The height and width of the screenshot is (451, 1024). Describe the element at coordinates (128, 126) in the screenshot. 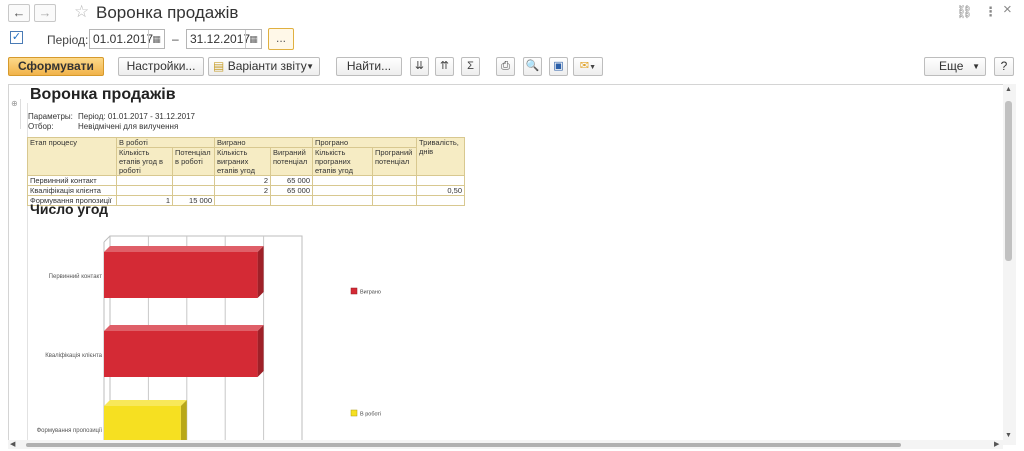

I see `filter-value: Невідмічені для вилучення` at that location.